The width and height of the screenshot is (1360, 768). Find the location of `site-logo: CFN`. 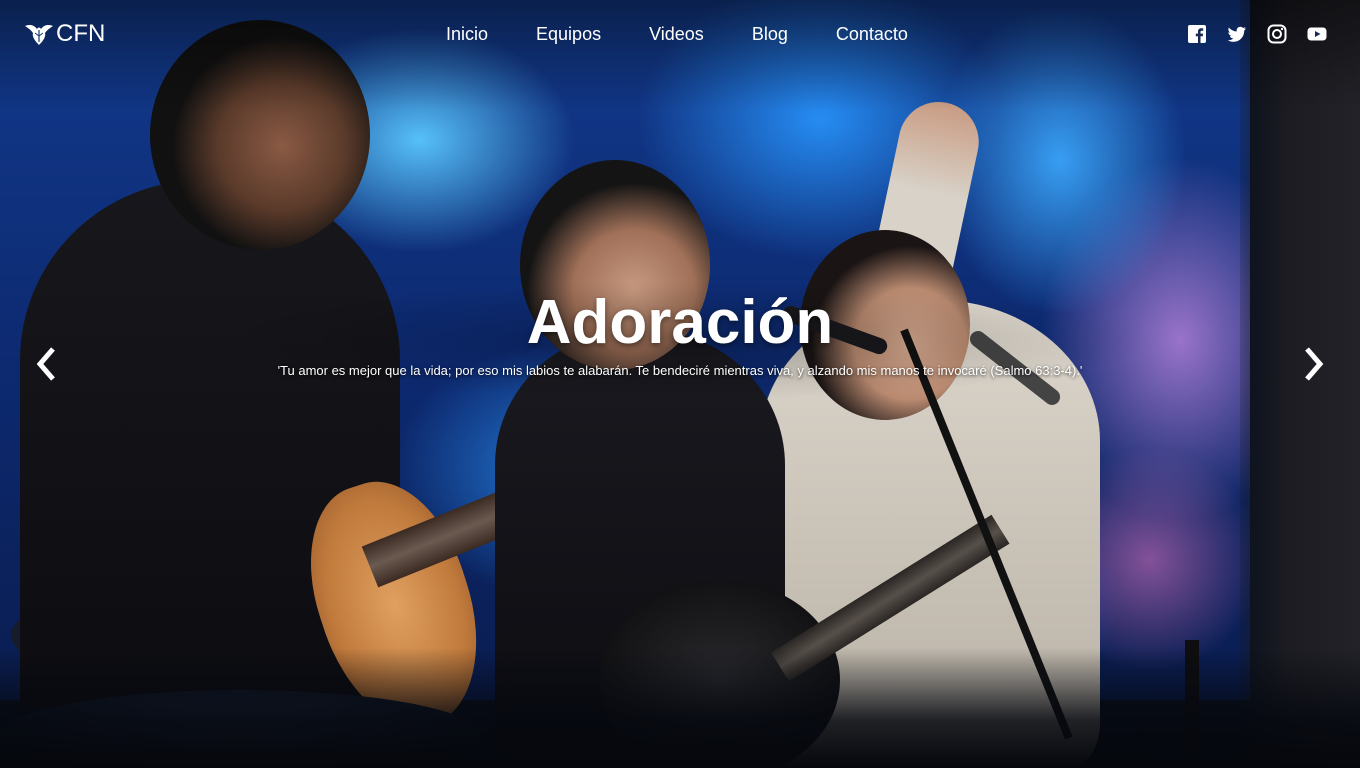

site-logo: CFN is located at coordinates (64, 34).